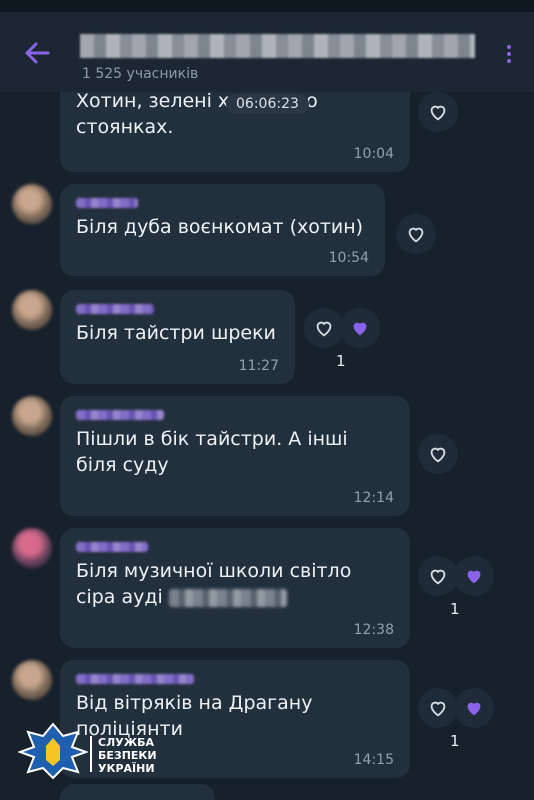  Describe the element at coordinates (373, 760) in the screenshot. I see `message-time: 14:15` at that location.